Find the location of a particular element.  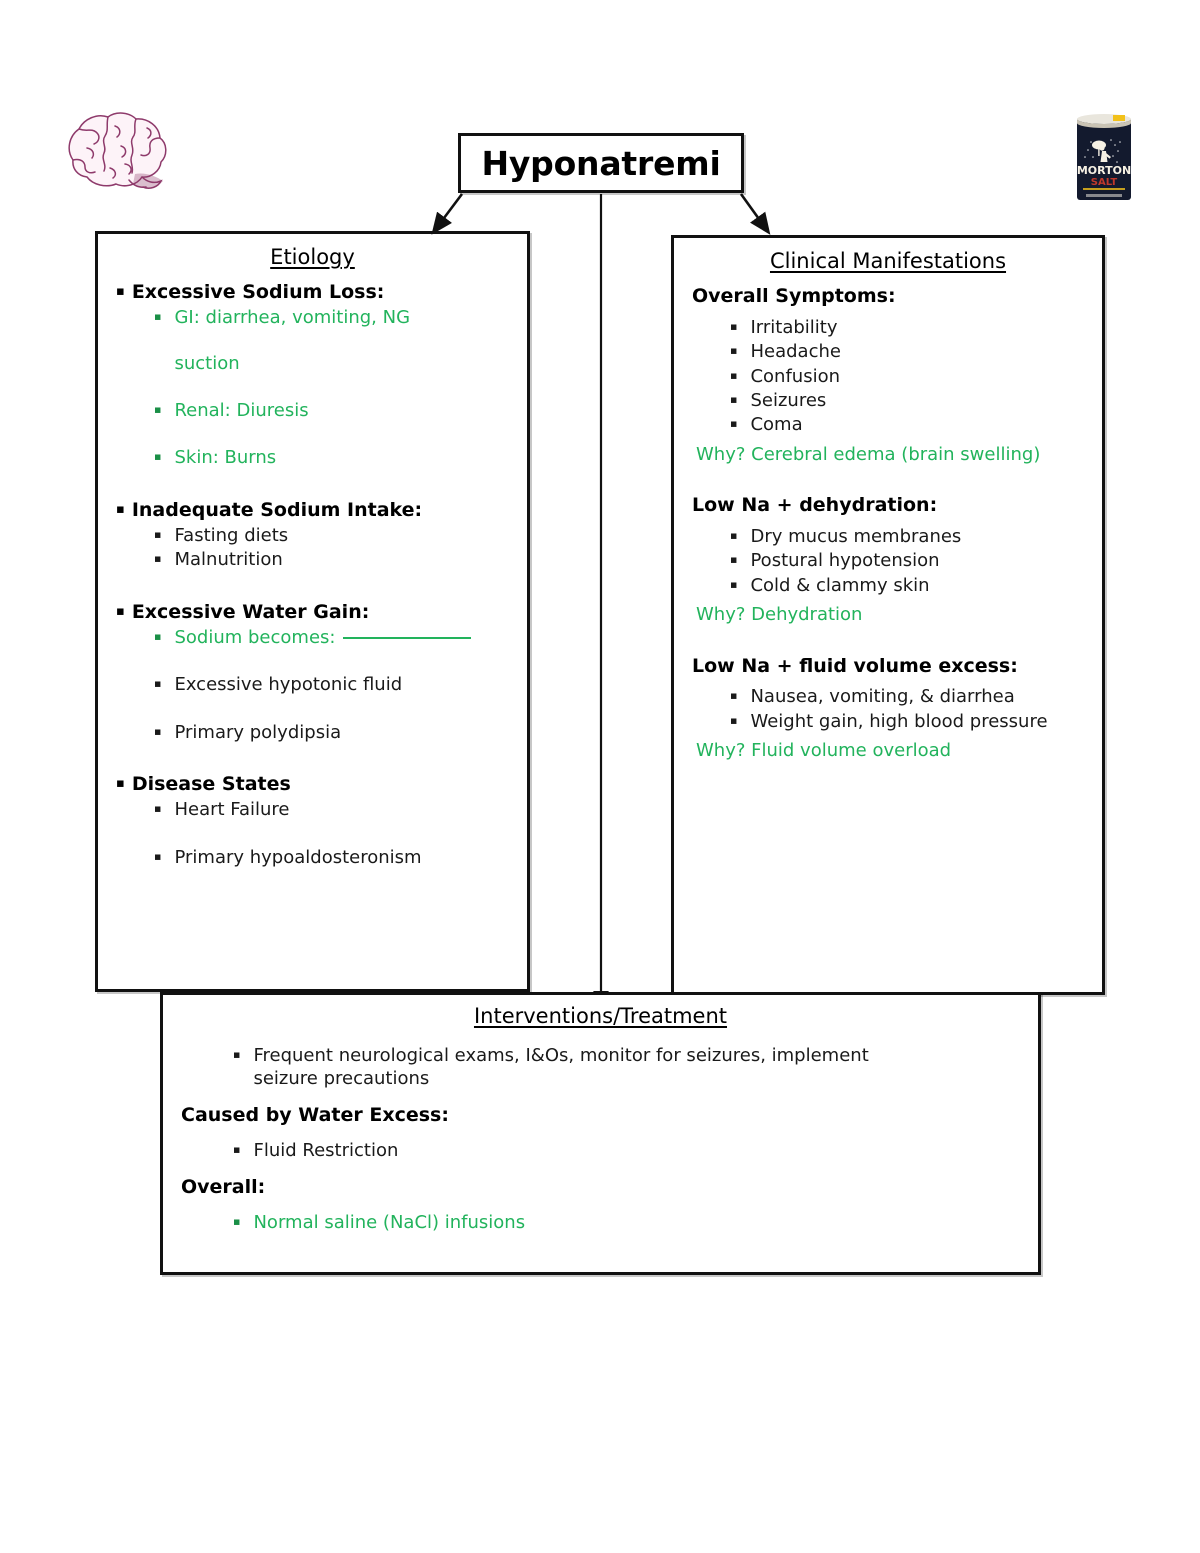

list-item-label: Headache is located at coordinates (795, 352).